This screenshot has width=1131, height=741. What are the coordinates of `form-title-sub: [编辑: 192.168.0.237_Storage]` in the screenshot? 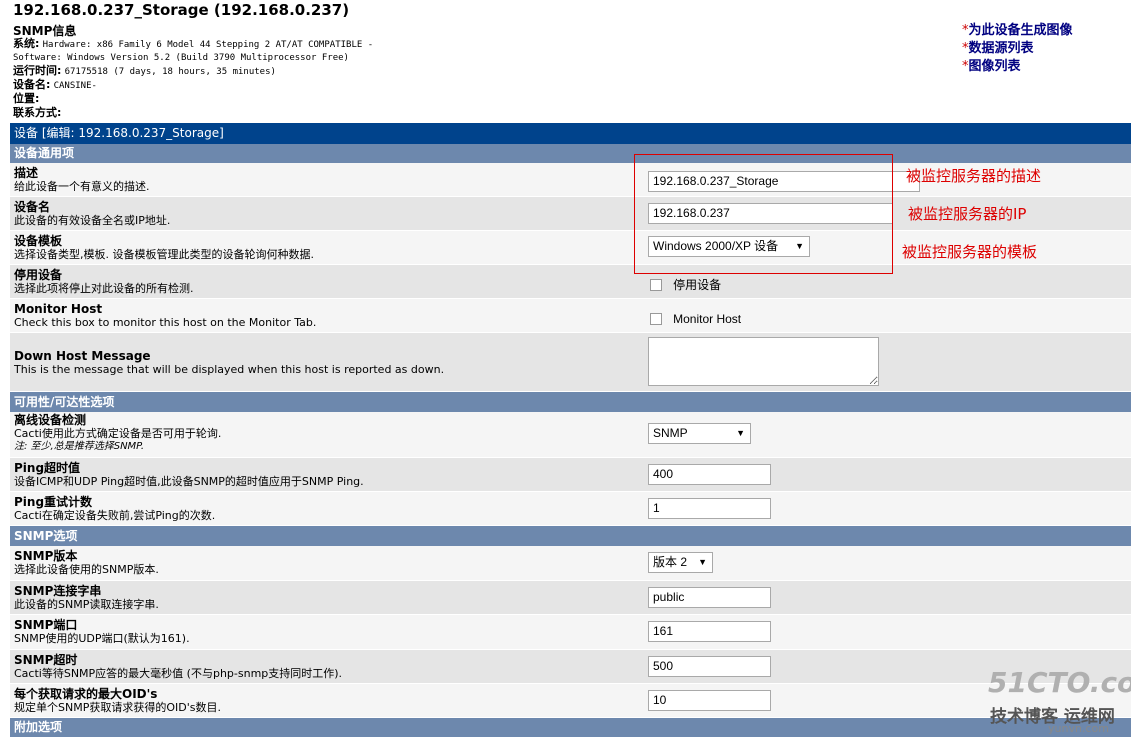 It's located at (132, 133).